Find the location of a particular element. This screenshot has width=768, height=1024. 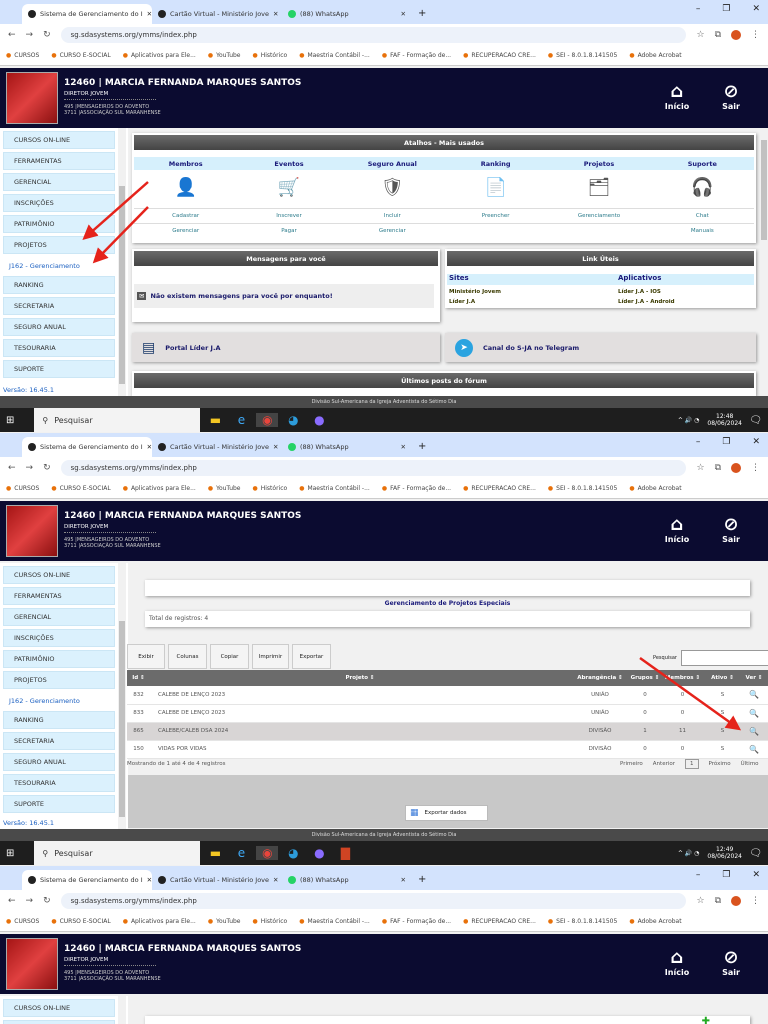

sidebar-item: CURSOS ON-LINE is located at coordinates (59, 1008).